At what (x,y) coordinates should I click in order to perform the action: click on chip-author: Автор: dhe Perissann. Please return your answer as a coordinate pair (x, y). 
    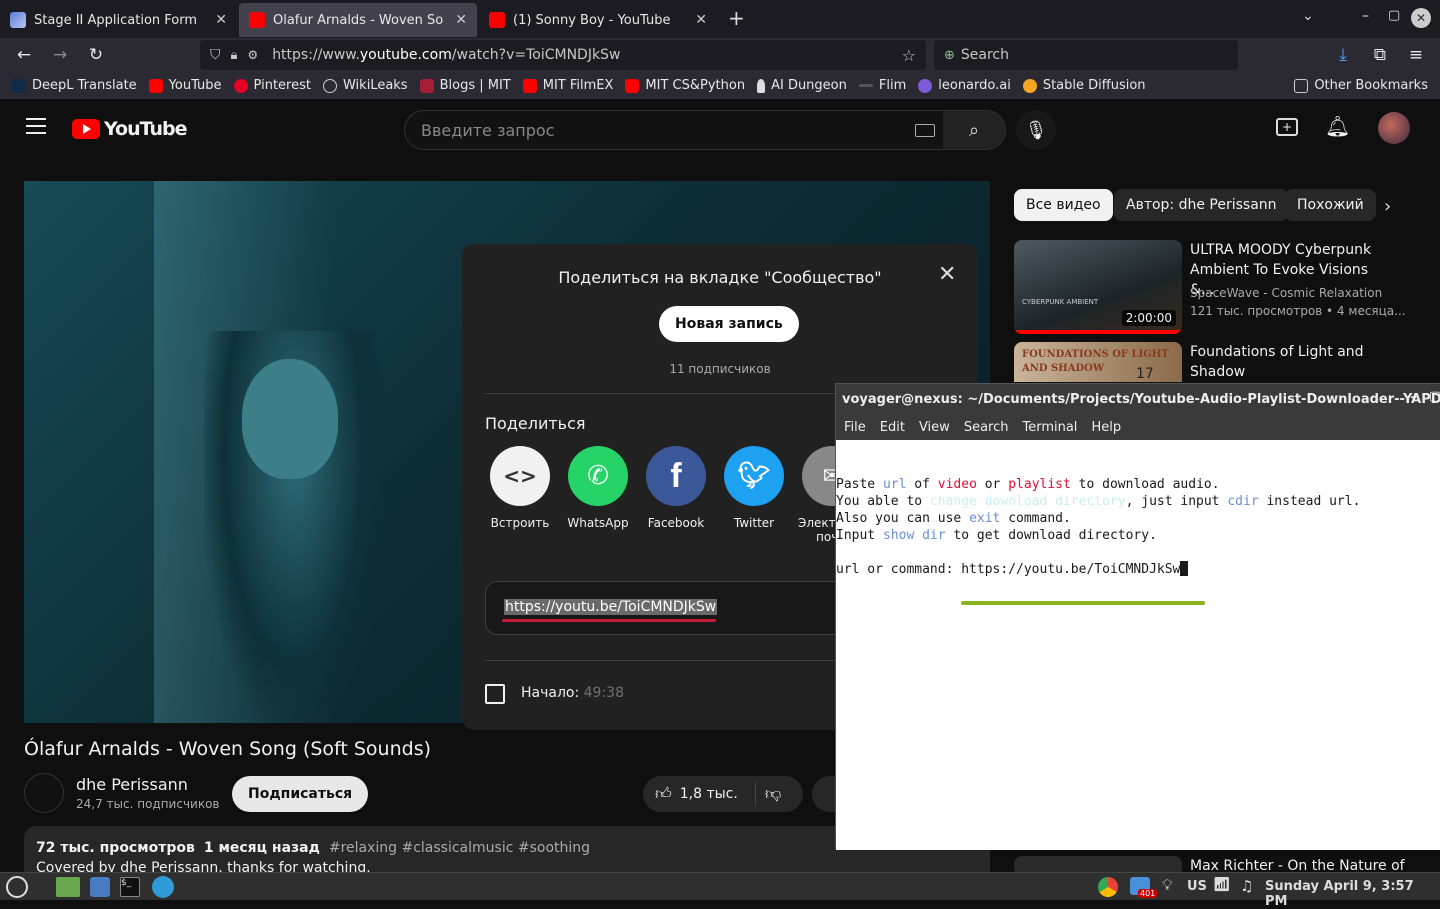
    Looking at the image, I should click on (1201, 205).